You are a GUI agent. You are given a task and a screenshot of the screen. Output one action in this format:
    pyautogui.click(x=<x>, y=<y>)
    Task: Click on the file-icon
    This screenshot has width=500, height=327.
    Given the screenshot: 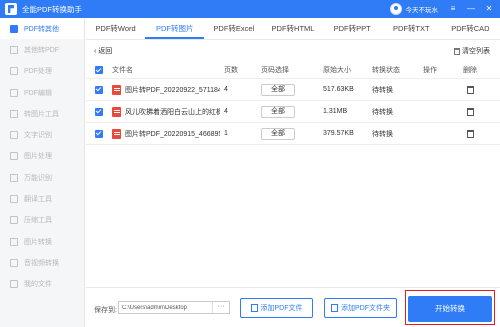 What is the action you would take?
    pyautogui.click(x=14, y=49)
    